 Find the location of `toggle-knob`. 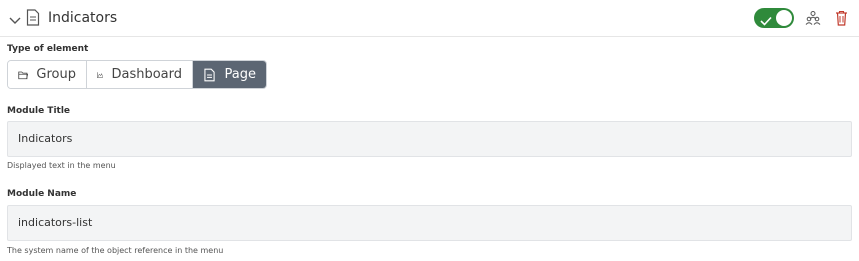

toggle-knob is located at coordinates (784, 18).